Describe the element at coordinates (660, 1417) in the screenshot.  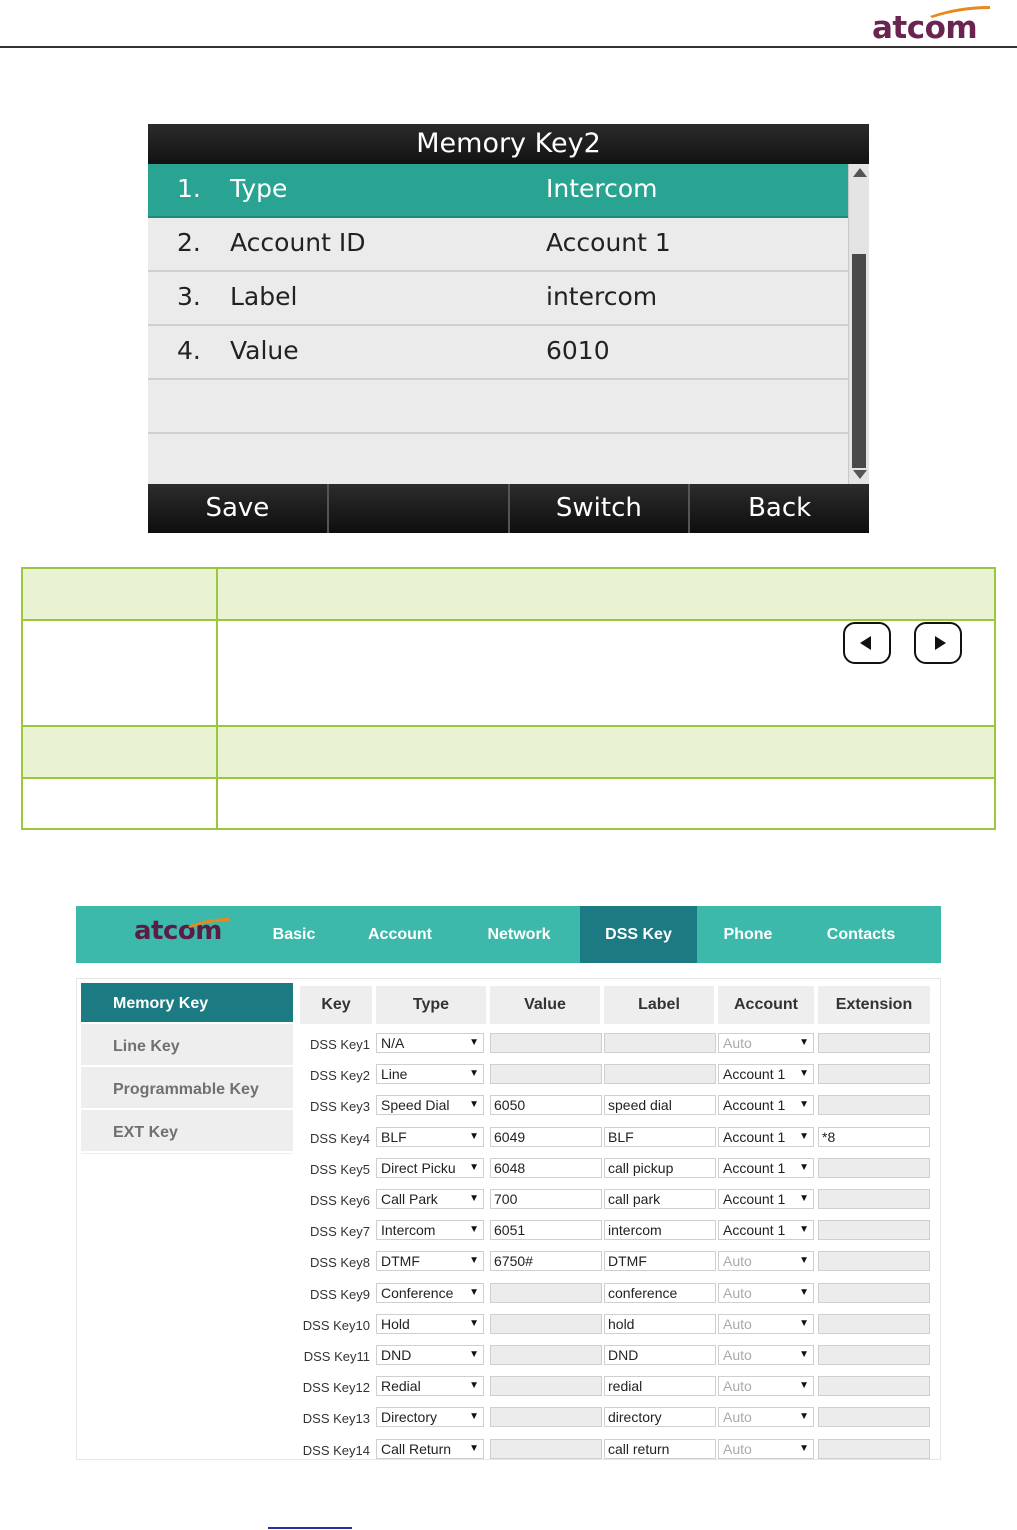
I see `label-input: directory` at that location.